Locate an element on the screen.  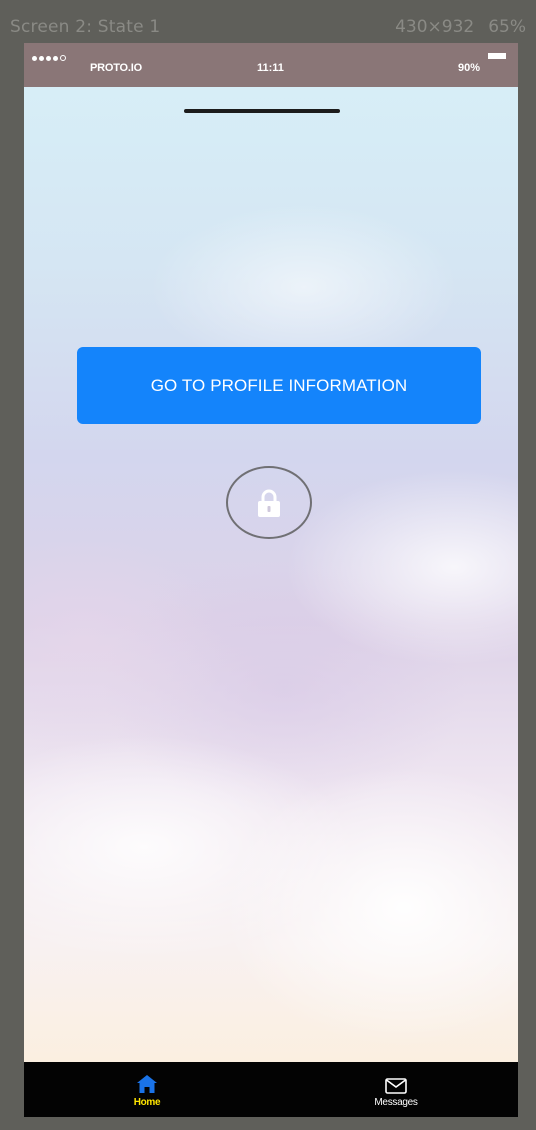
battery-percentage: 90% is located at coordinates (468, 68).